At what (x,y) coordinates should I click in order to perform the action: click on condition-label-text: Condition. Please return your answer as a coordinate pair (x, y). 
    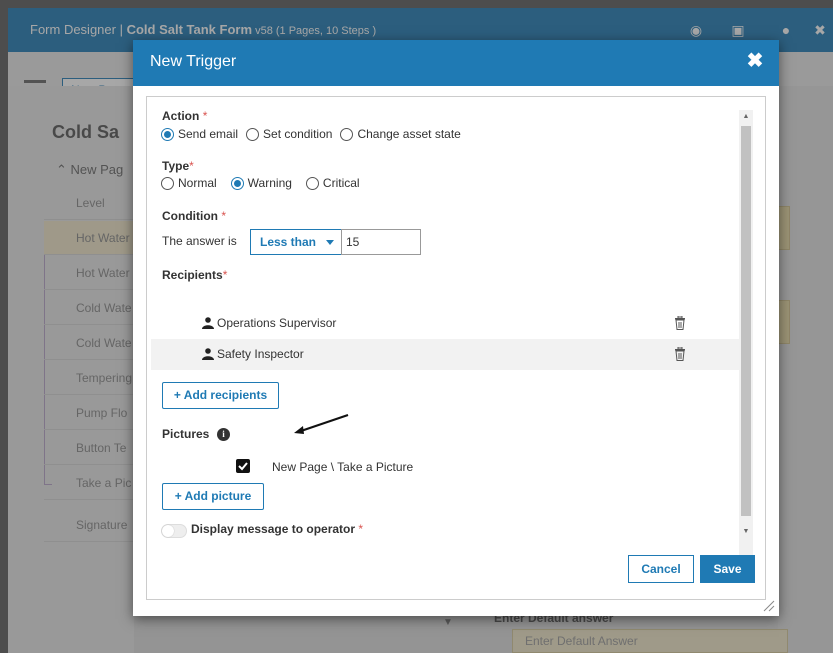
    Looking at the image, I should click on (190, 216).